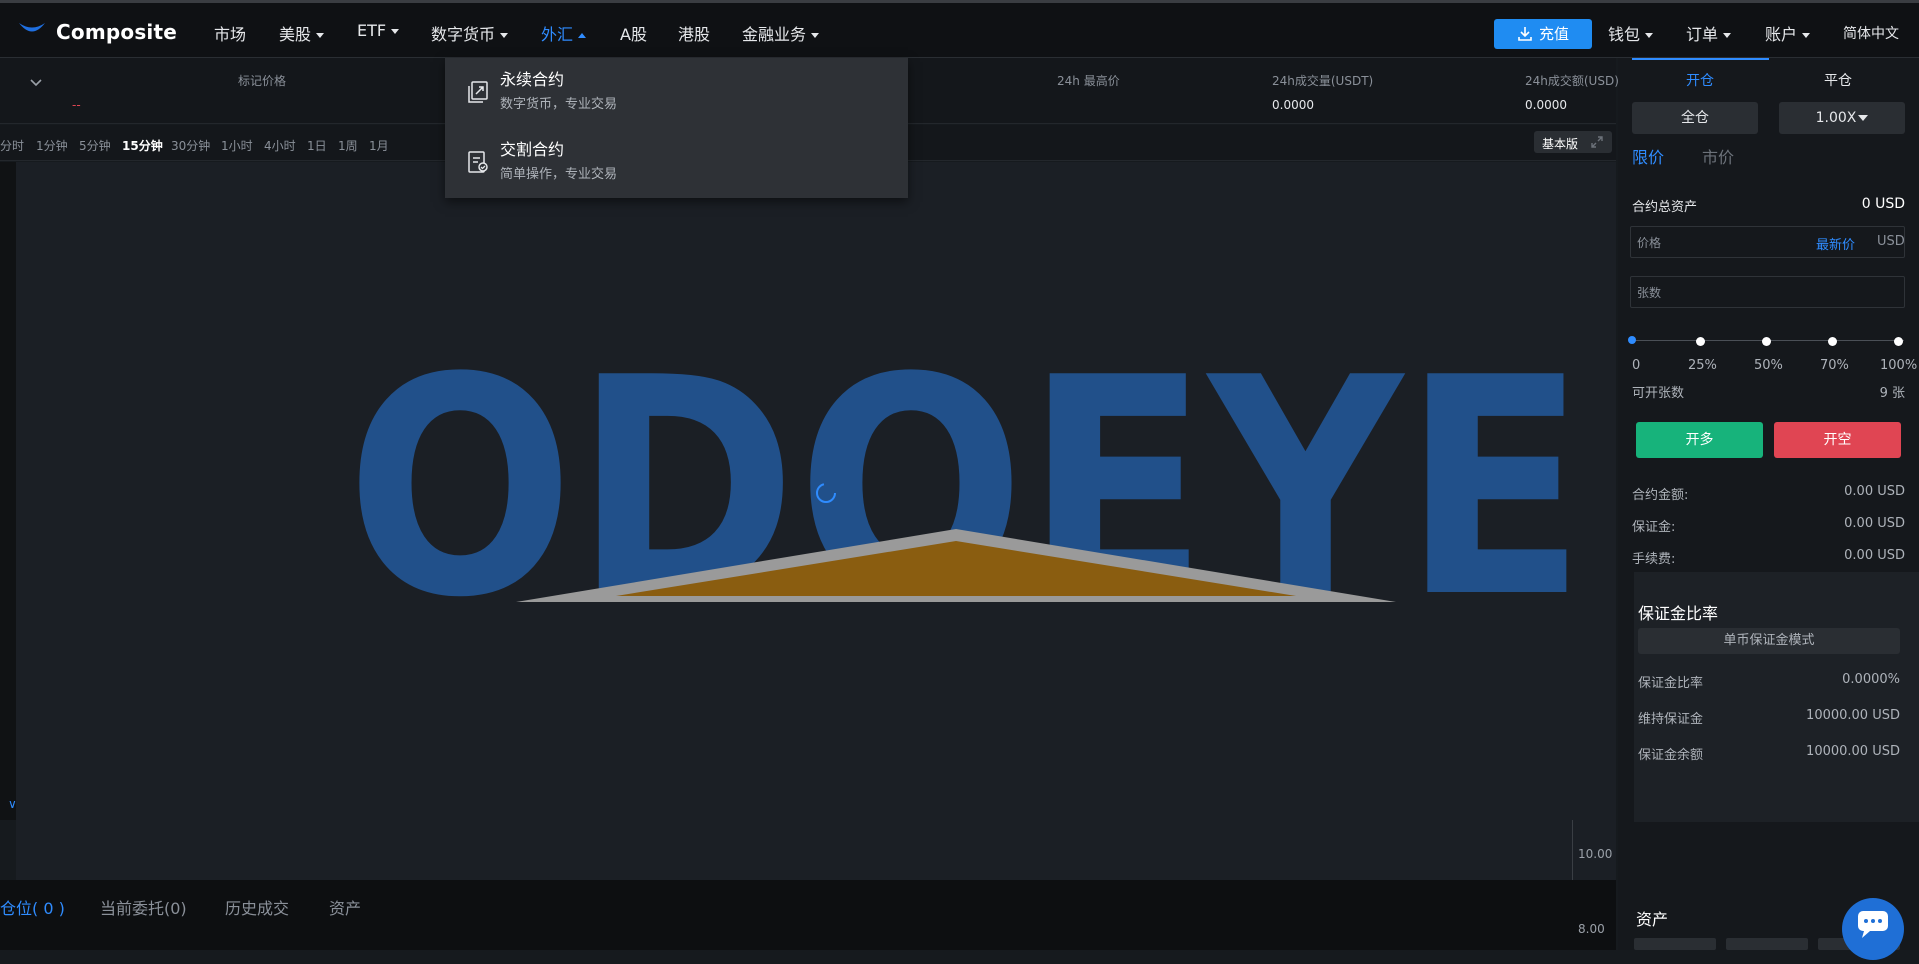 Image resolution: width=1919 pixels, height=964 pixels. Describe the element at coordinates (143, 907) in the screenshot. I see `tab-open-orders: 当前委托(0)` at that location.